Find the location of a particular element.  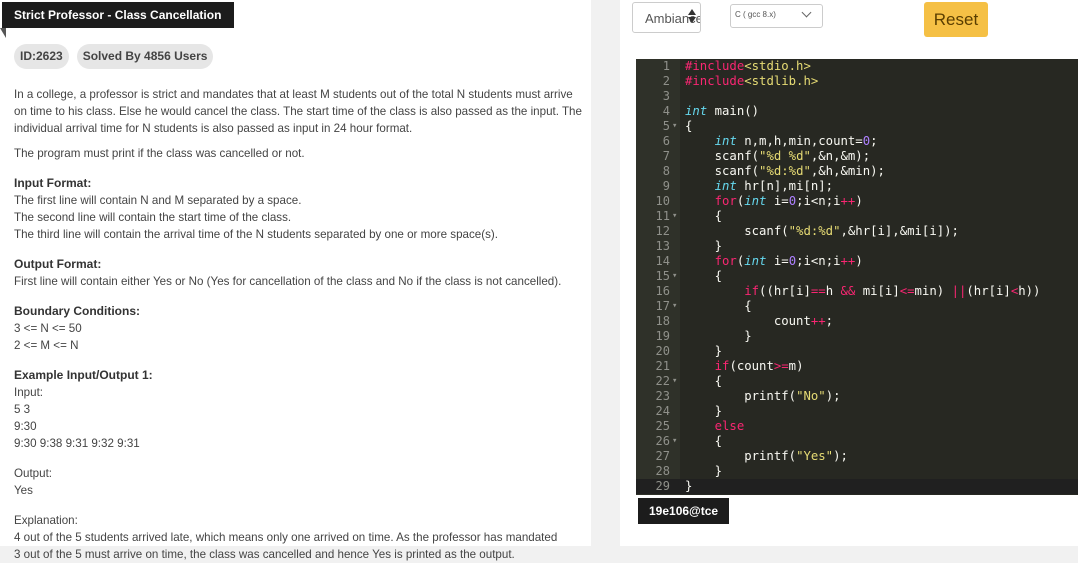

problem-title: Strict Professor - Class Cancellation is located at coordinates (118, 15).